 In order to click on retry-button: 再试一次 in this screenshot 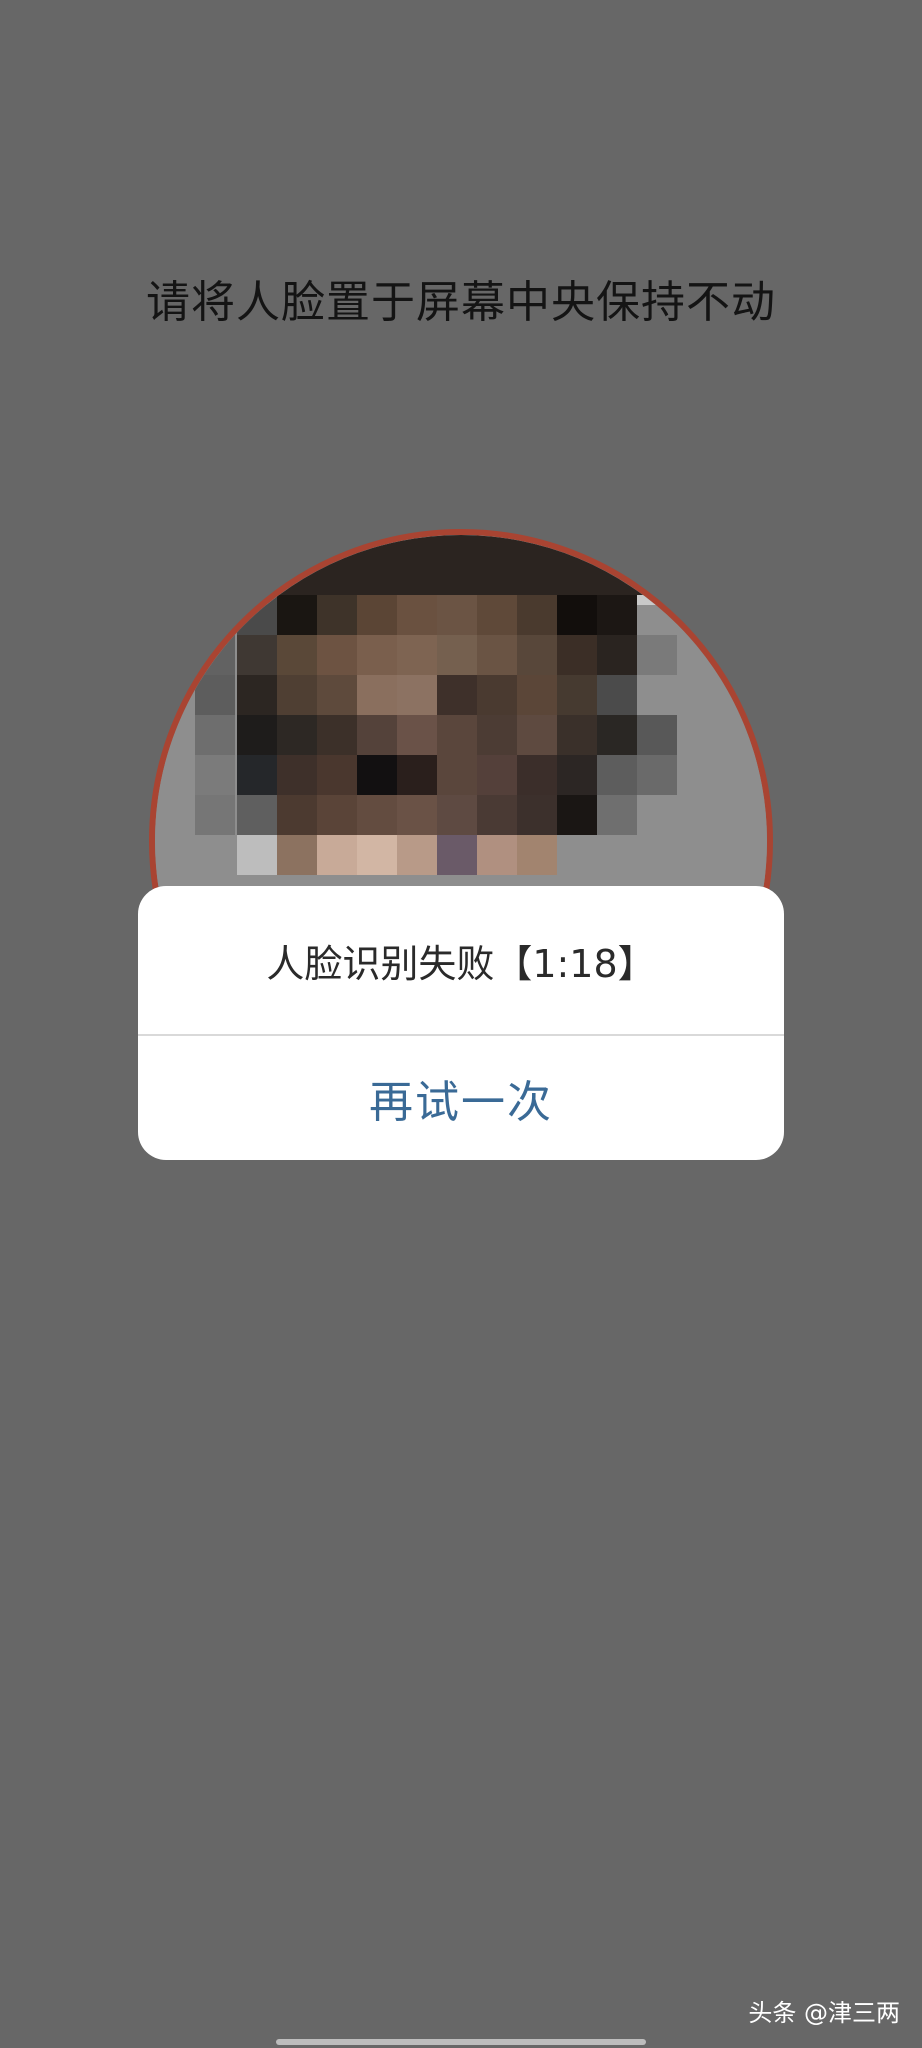, I will do `click(461, 1098)`.